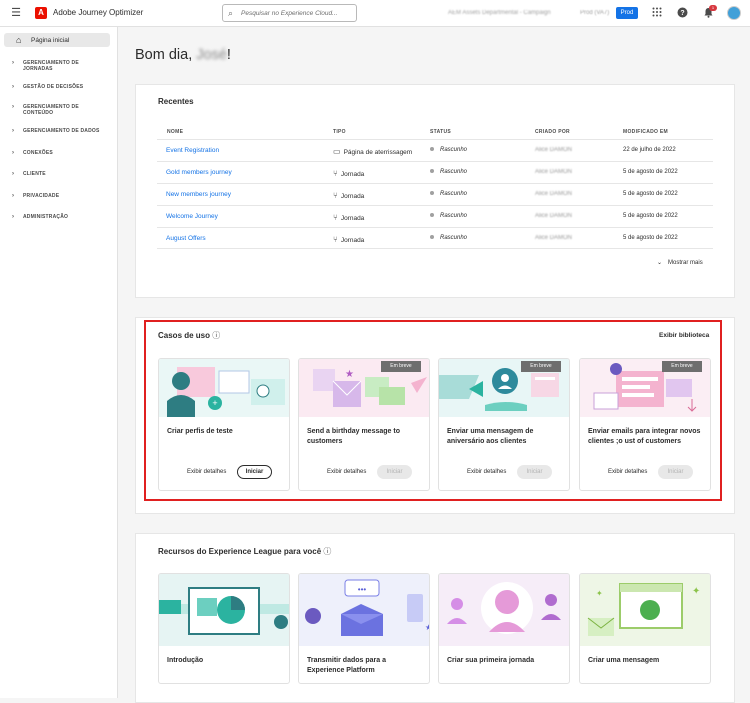  What do you see at coordinates (211, 55) in the screenshot?
I see `user-name: José` at bounding box center [211, 55].